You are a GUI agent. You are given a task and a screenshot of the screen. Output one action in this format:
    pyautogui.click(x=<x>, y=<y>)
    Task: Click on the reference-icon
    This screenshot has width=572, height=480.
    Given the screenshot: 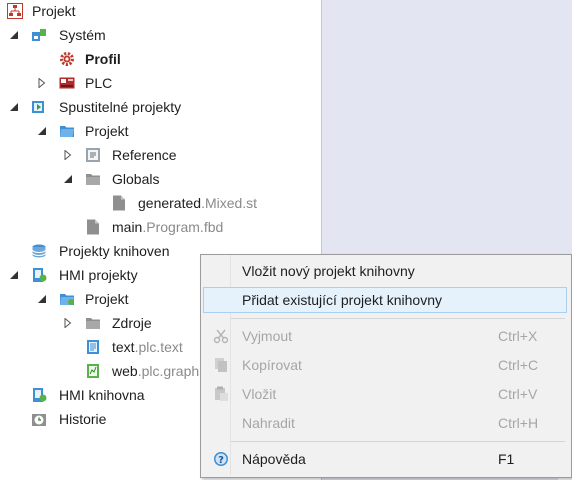 What is the action you would take?
    pyautogui.click(x=93, y=155)
    